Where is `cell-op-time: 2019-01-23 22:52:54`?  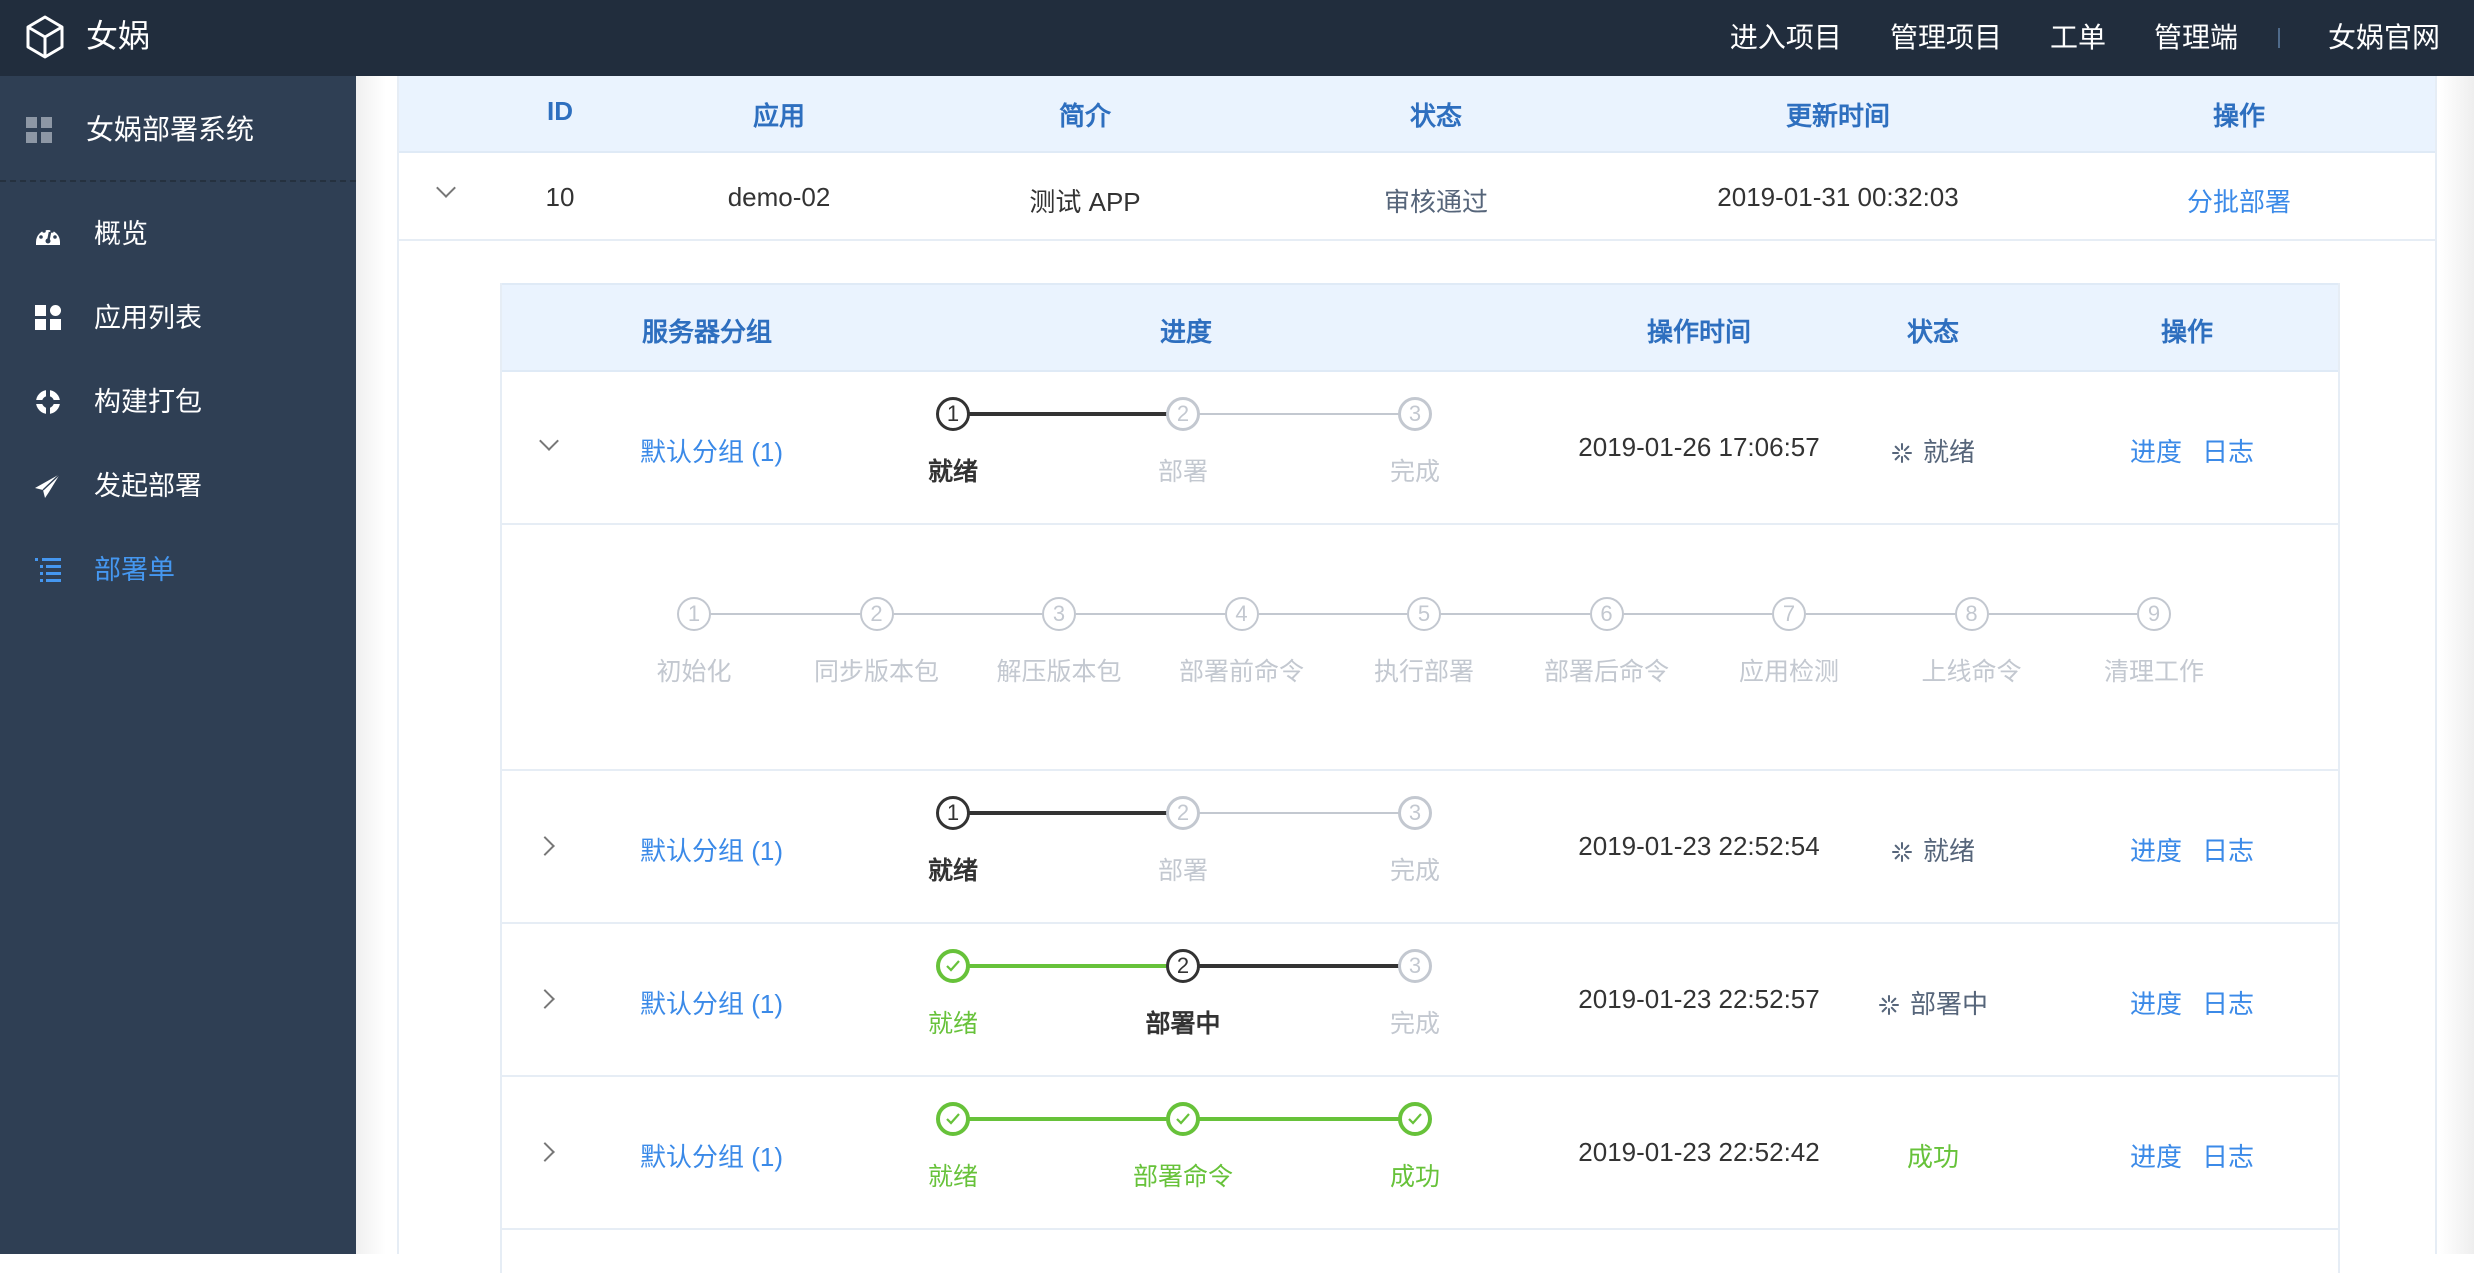 cell-op-time: 2019-01-23 22:52:54 is located at coordinates (1699, 846).